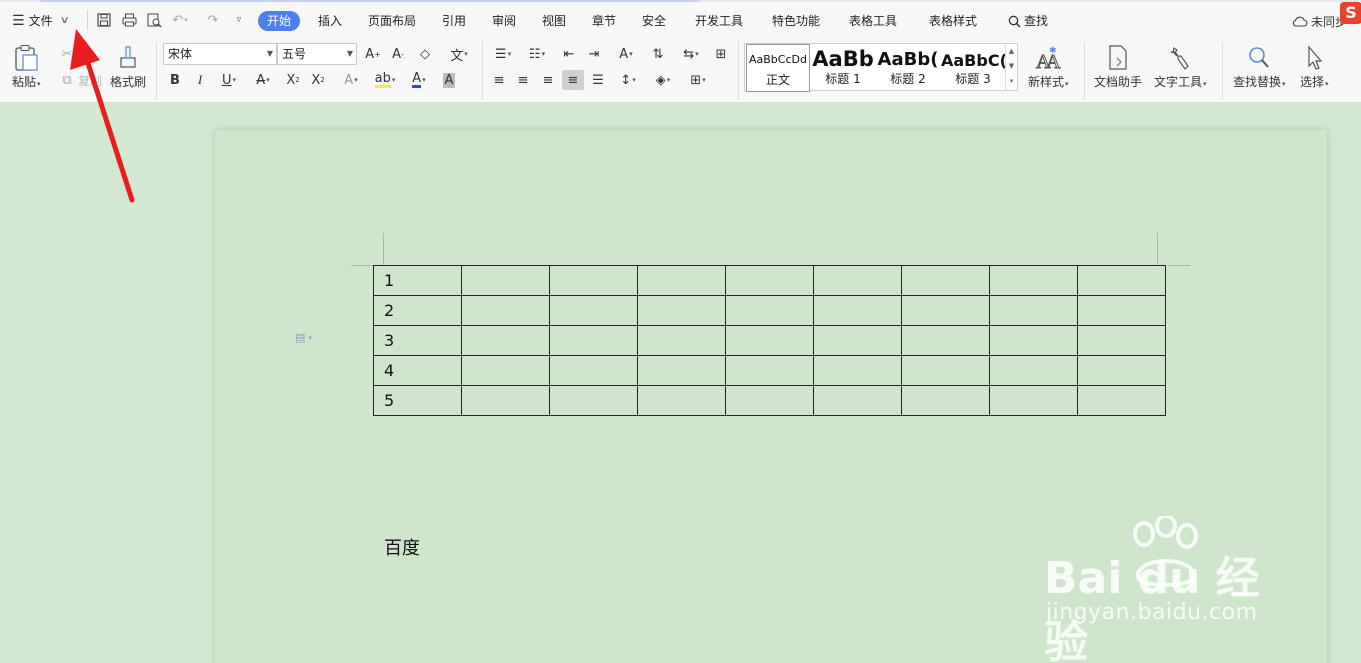 This screenshot has height=663, width=1361. I want to click on search-button: 查找, so click(1028, 21).